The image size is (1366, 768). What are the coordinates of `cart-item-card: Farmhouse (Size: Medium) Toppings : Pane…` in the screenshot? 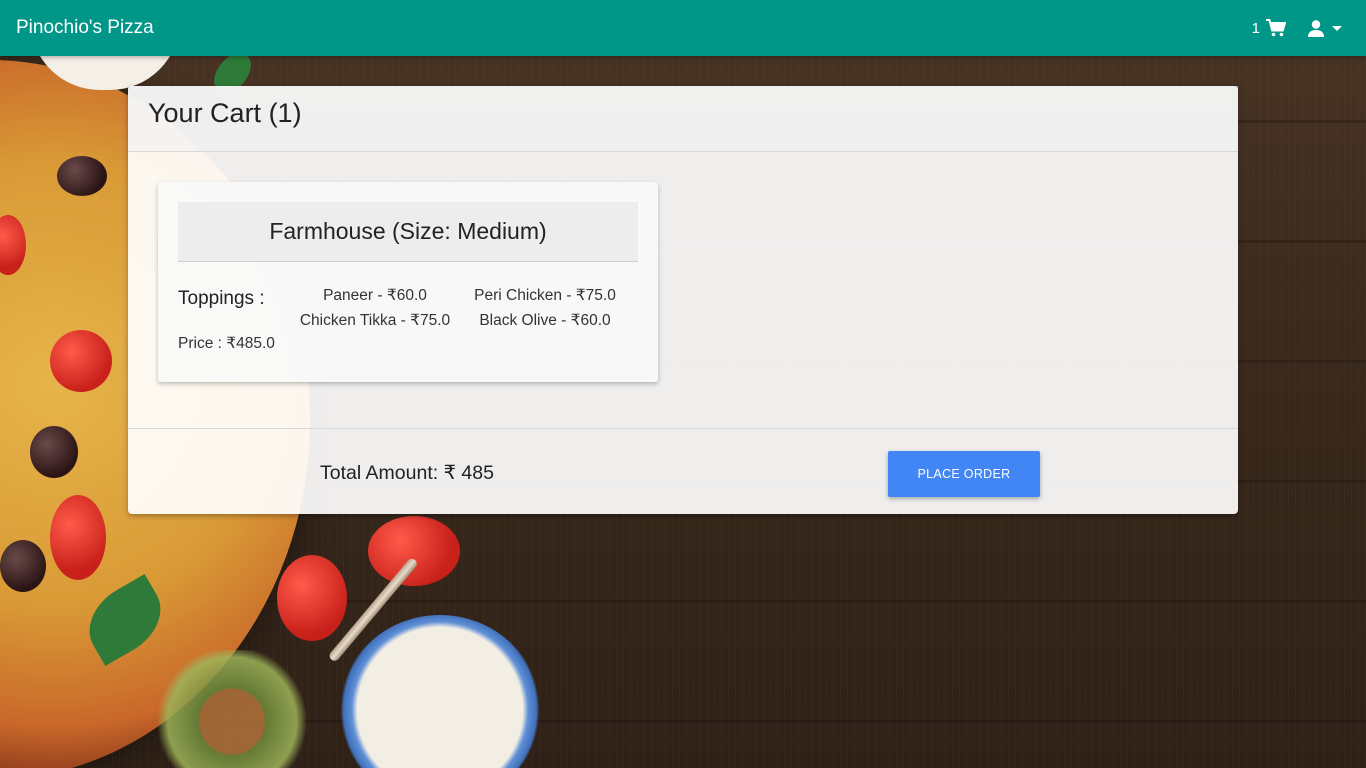 It's located at (408, 282).